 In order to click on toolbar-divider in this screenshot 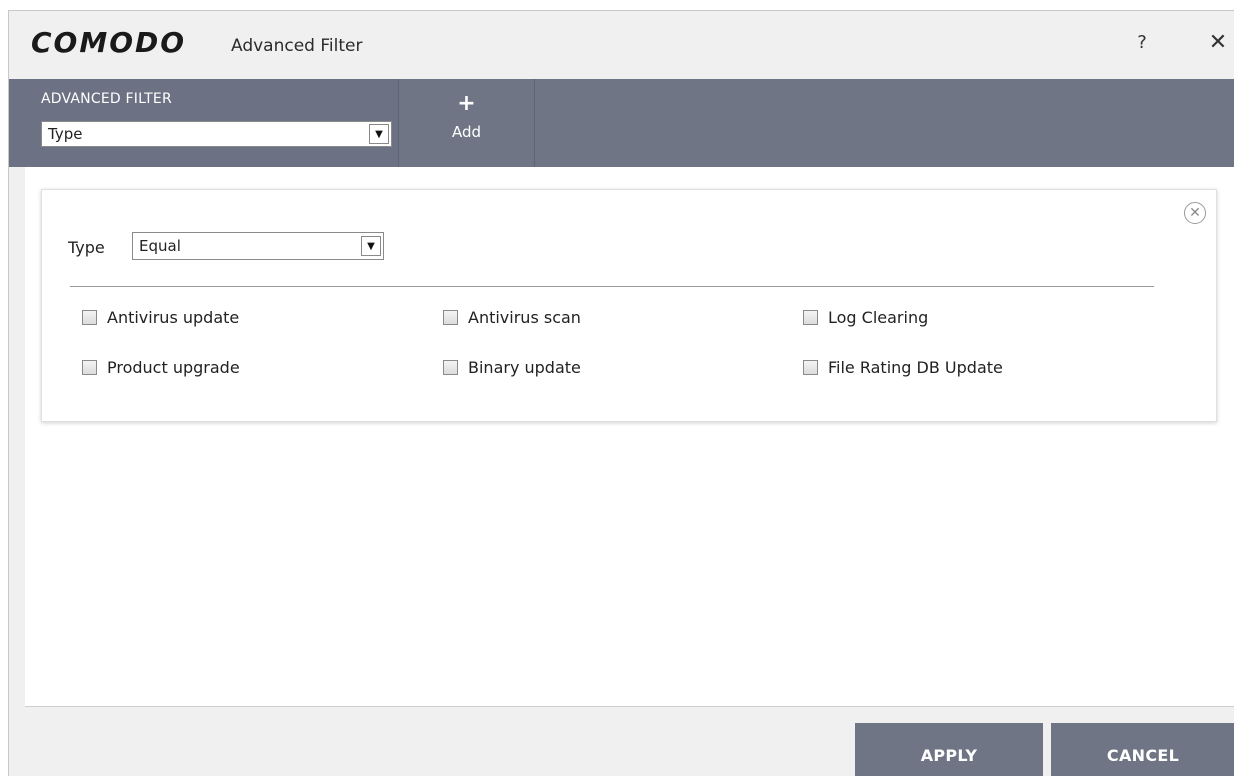, I will do `click(534, 123)`.